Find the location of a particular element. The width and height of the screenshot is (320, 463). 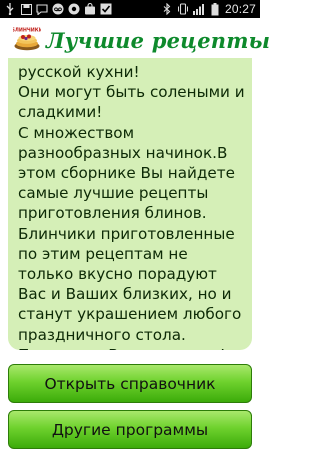

app-title: Лучшие рецепты is located at coordinates (158, 40).